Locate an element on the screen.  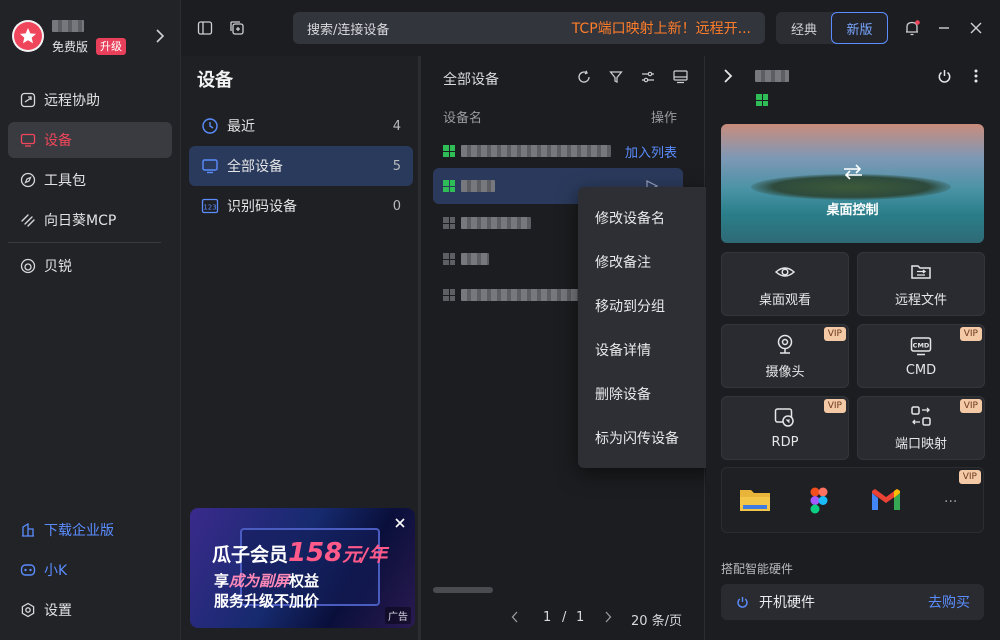
new-window-icon is located at coordinates (237, 28).